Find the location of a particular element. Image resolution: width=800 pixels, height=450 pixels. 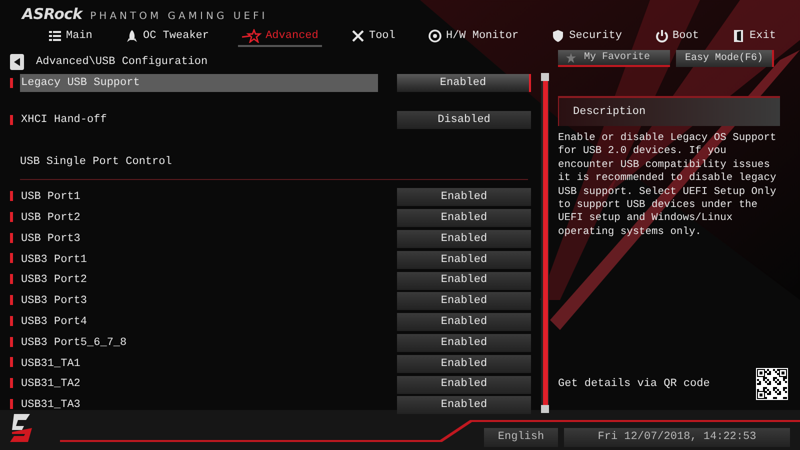

setting-label: USB3 Port4 is located at coordinates (199, 322).